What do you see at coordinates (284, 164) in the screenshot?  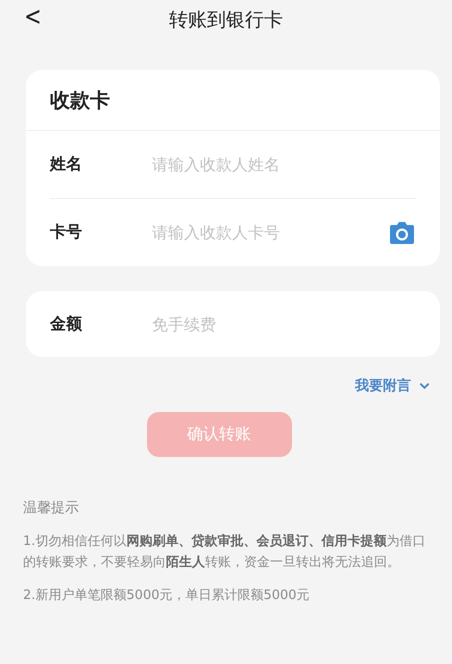 I see `input-field: 请输入收款人姓名` at bounding box center [284, 164].